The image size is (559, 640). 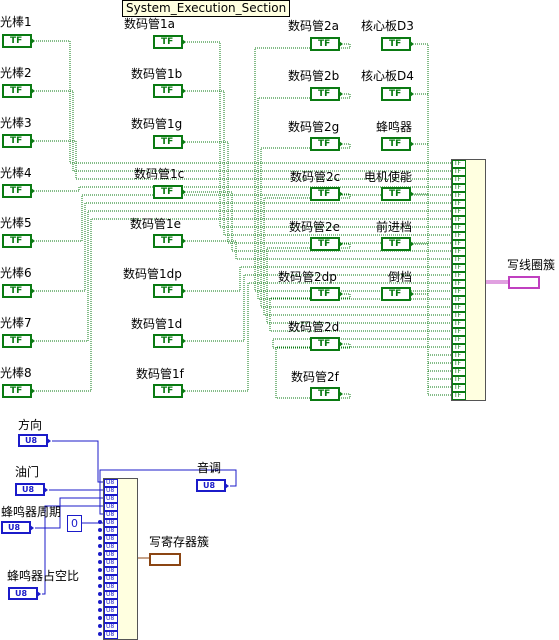 What do you see at coordinates (169, 391) in the screenshot?
I see `bool-control-shumaguan-1f: TF` at bounding box center [169, 391].